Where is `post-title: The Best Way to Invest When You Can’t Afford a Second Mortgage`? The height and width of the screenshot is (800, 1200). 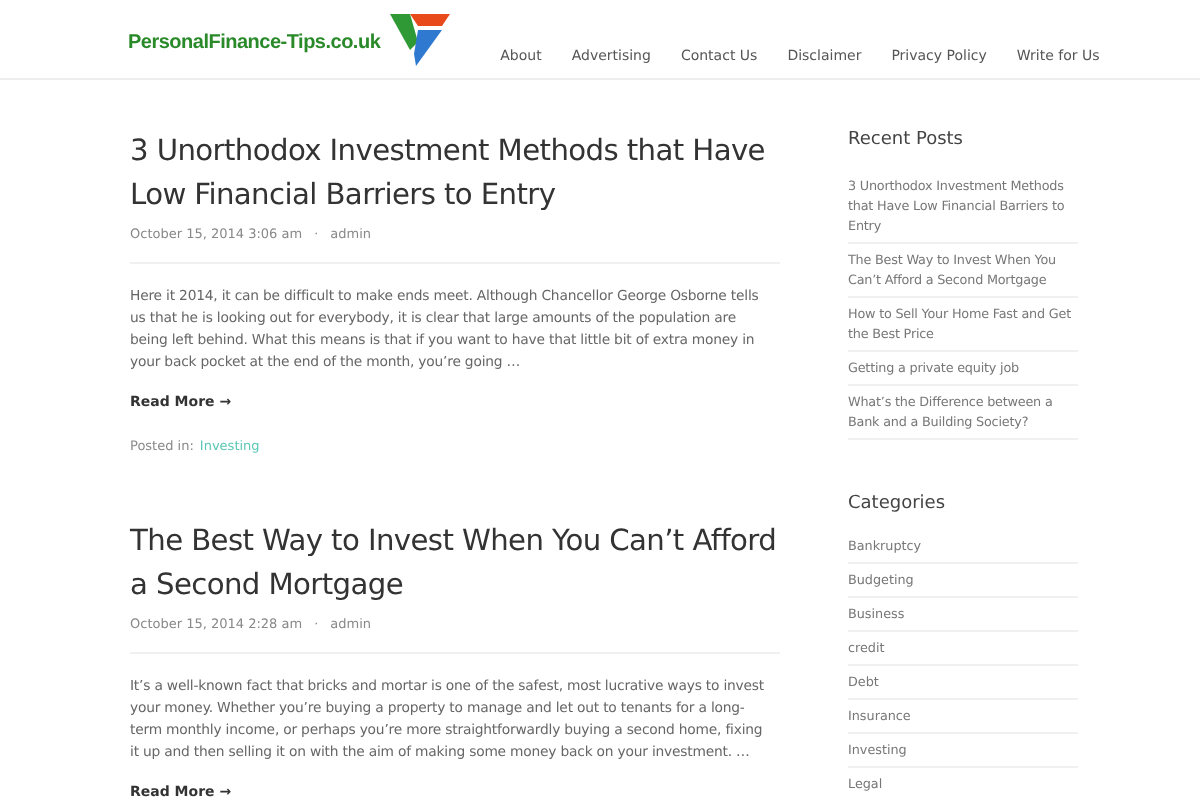 post-title: The Best Way to Invest When You Can’t Afford a Second Mortgage is located at coordinates (455, 564).